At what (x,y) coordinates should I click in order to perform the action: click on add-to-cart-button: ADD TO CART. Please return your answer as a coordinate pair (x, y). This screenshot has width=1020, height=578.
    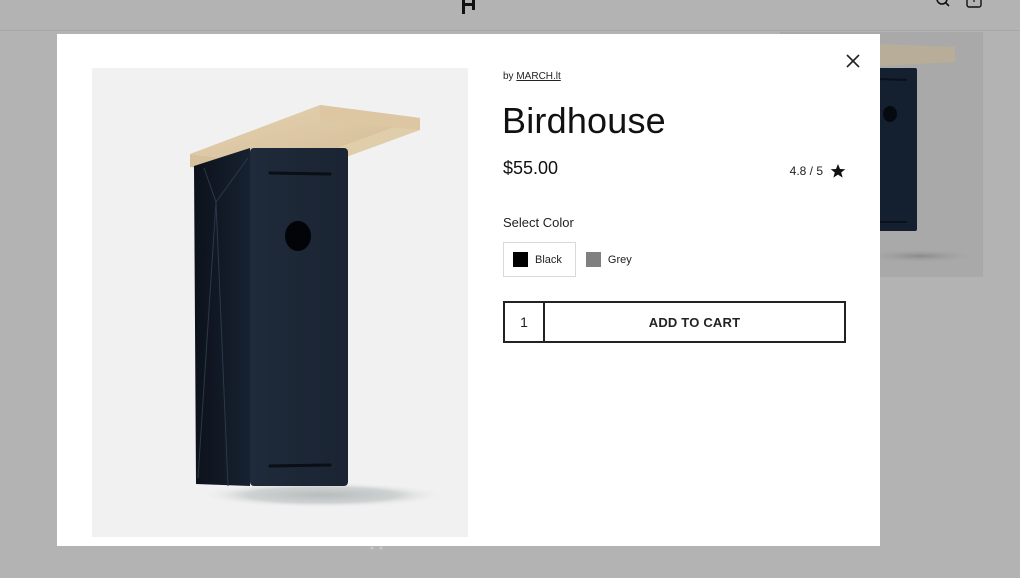
    Looking at the image, I should click on (694, 322).